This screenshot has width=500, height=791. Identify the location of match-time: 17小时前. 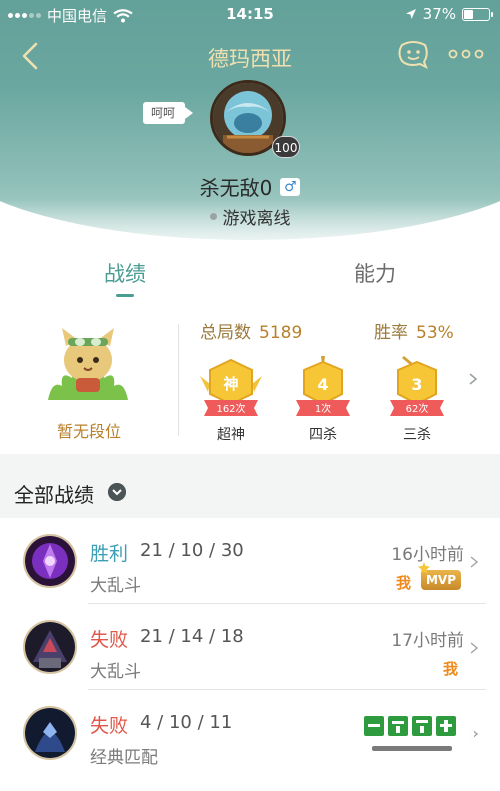
(427, 641).